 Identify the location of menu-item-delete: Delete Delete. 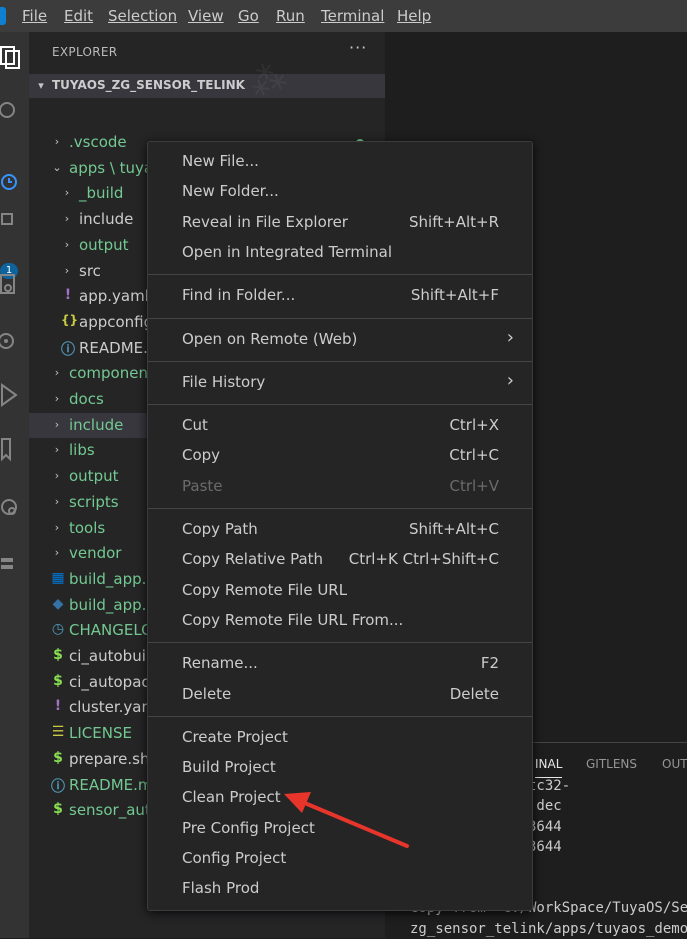
(340, 694).